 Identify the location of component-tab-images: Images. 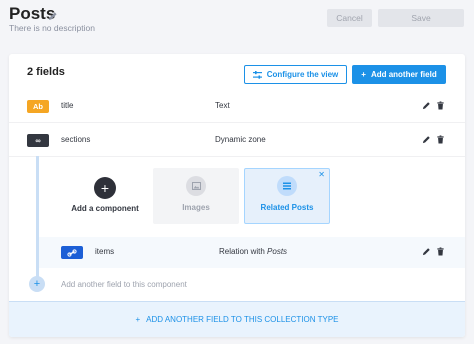
(196, 196).